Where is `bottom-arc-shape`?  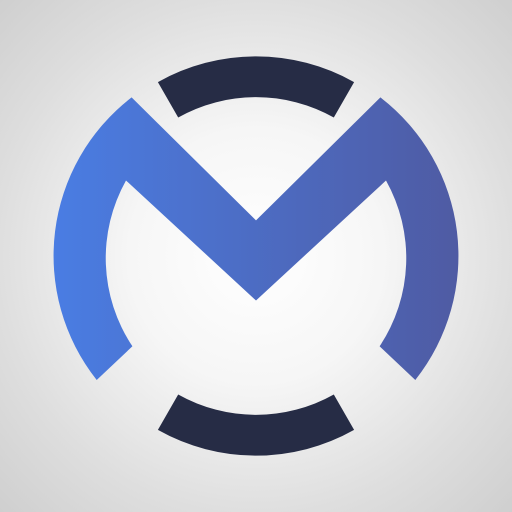 bottom-arc-shape is located at coordinates (256, 425).